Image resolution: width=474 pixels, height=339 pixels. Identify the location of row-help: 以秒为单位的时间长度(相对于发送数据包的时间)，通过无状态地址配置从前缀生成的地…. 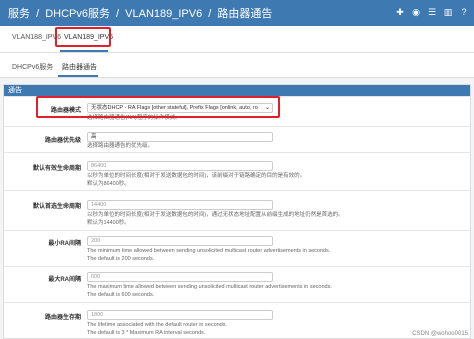
(215, 215).